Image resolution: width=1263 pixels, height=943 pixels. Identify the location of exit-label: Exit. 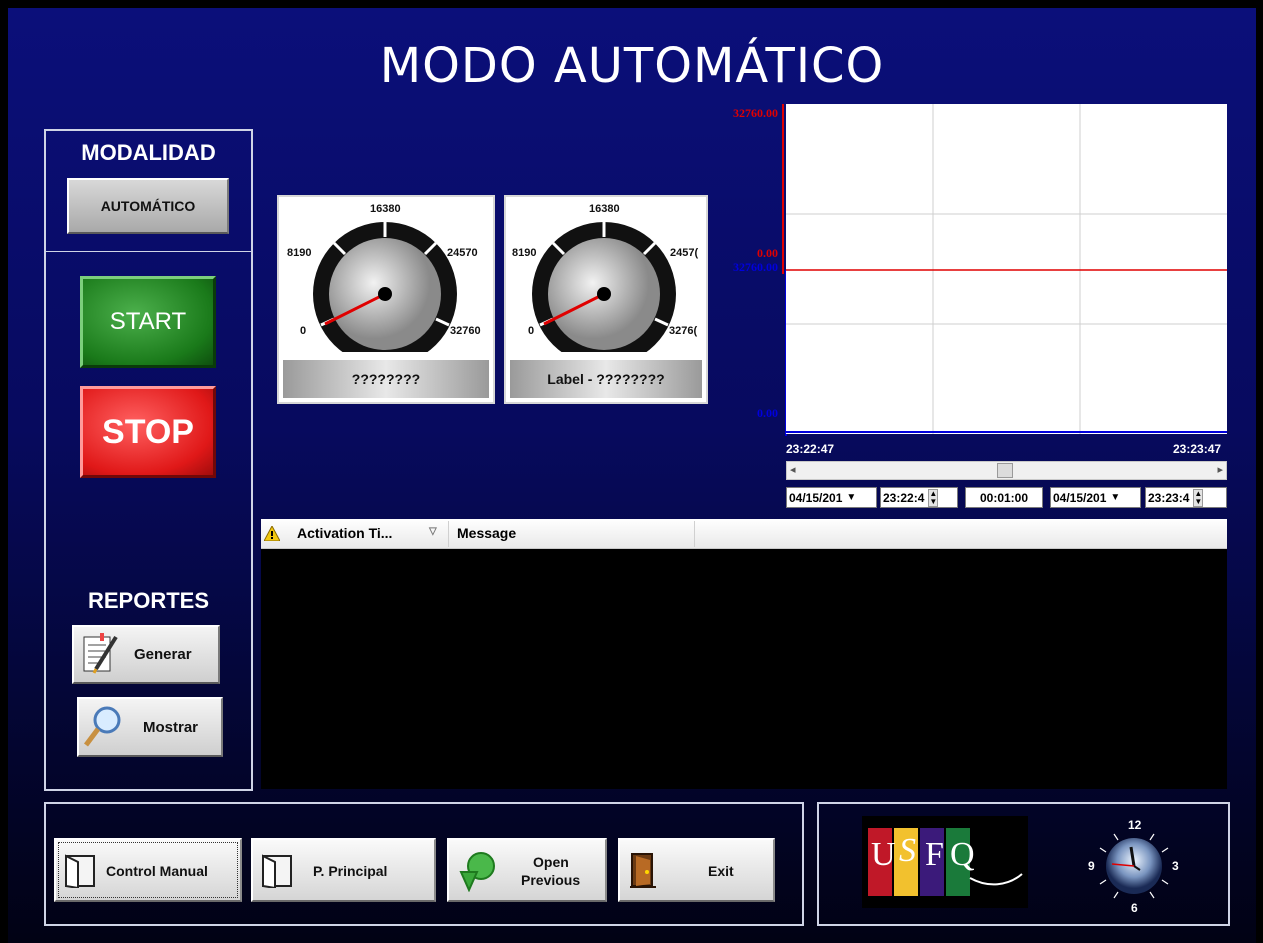
(721, 871).